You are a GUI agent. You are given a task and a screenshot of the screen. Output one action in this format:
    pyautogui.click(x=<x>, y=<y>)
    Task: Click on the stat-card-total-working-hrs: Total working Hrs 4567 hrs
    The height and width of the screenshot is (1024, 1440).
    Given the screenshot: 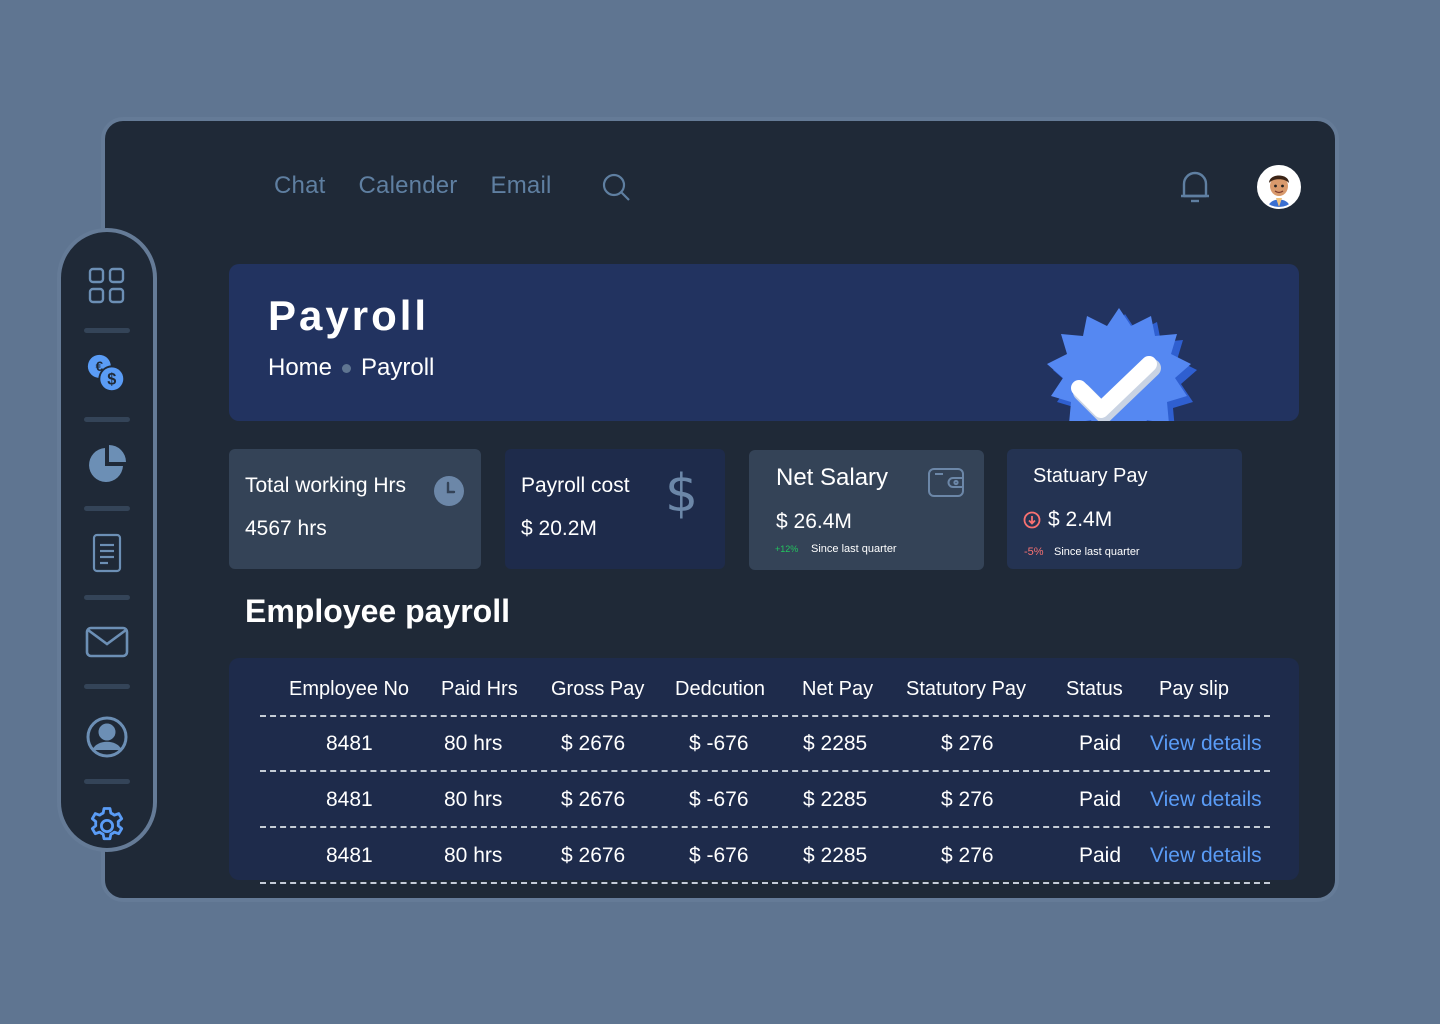 What is the action you would take?
    pyautogui.click(x=355, y=509)
    